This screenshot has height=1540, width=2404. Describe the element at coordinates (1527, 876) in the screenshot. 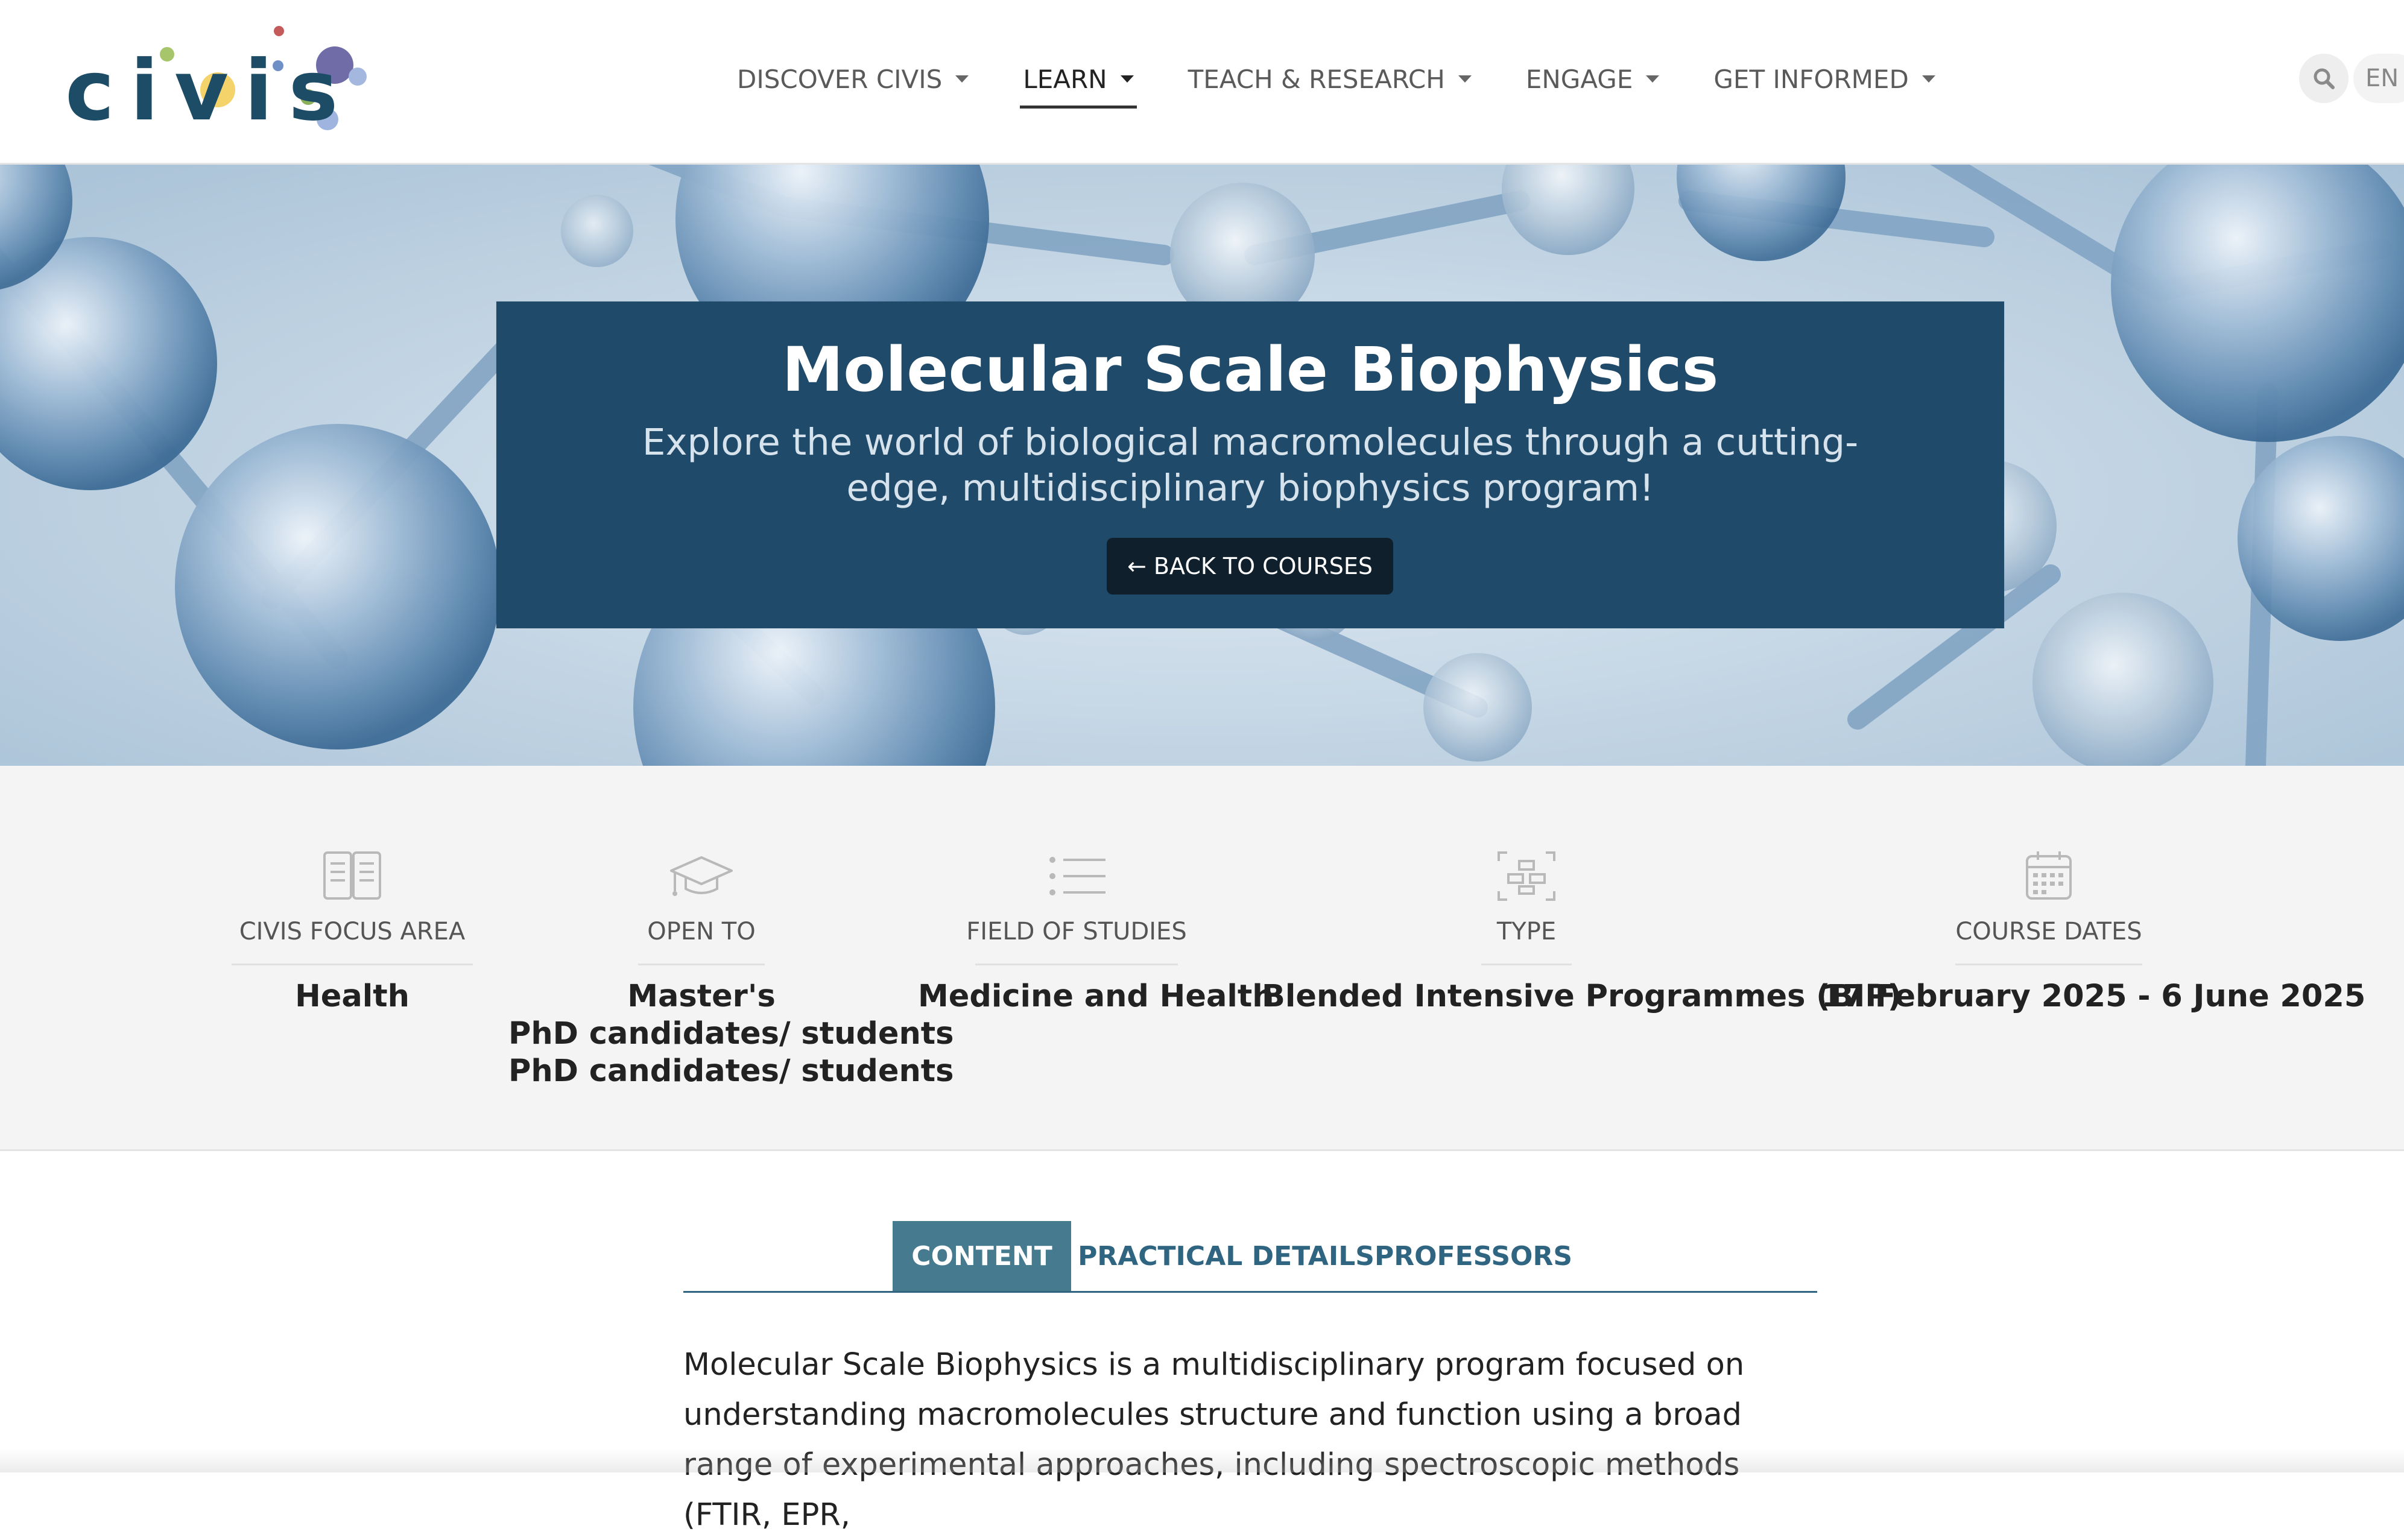

I see `layout-grid-icon` at that location.